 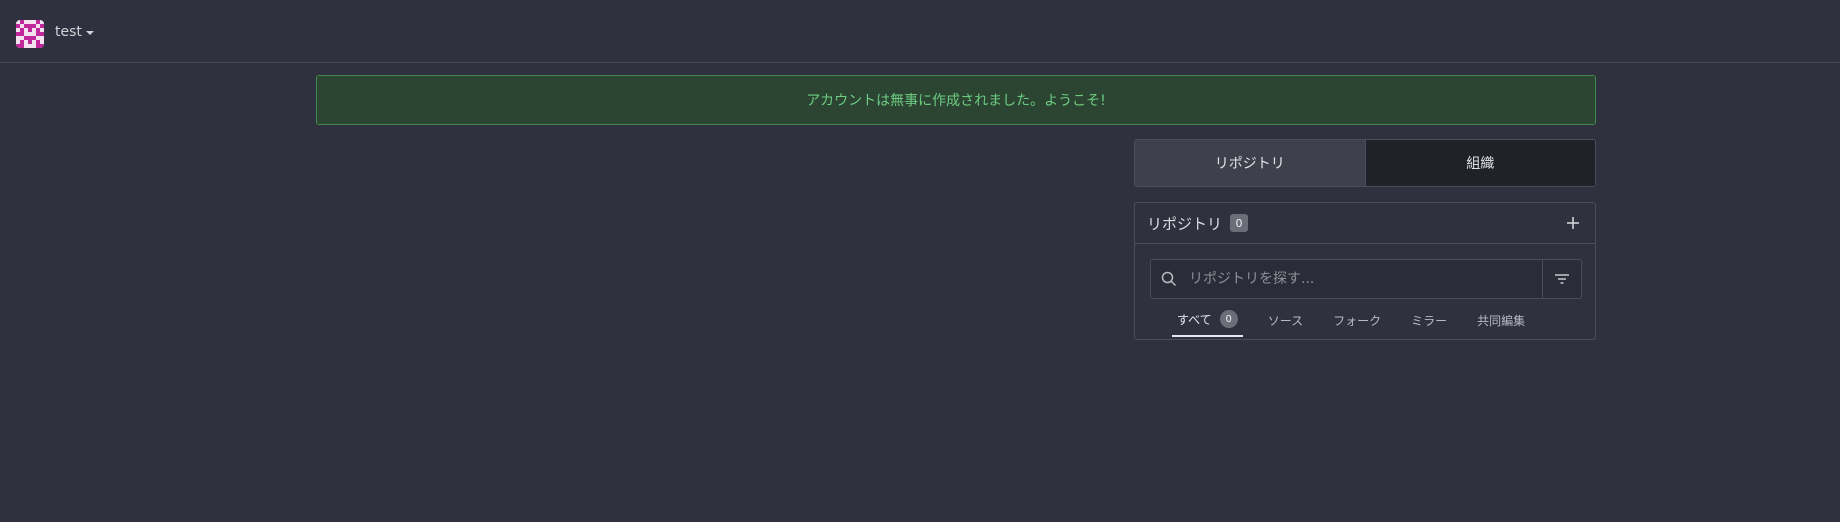 I want to click on repository-panel-title: リポジトリ, so click(x=1185, y=223).